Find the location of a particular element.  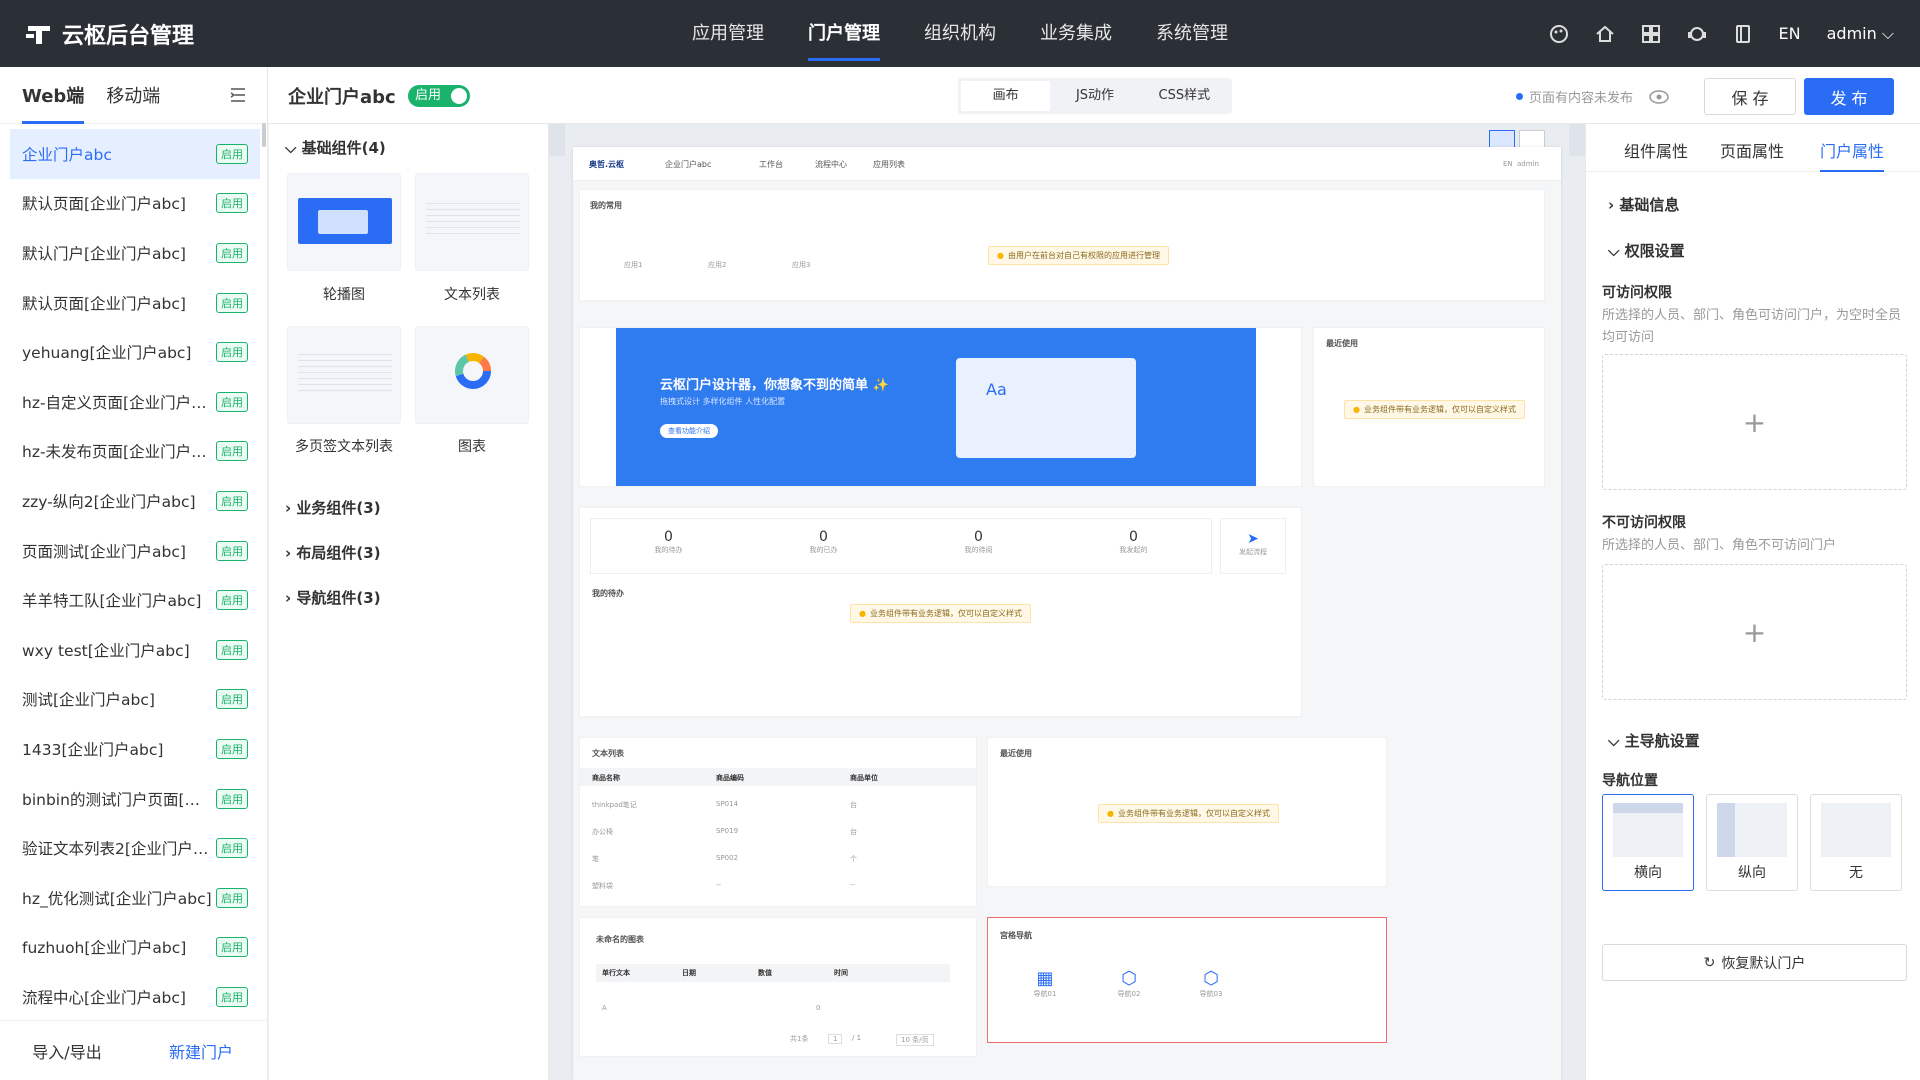

enable-toggle: 启用 is located at coordinates (439, 96).